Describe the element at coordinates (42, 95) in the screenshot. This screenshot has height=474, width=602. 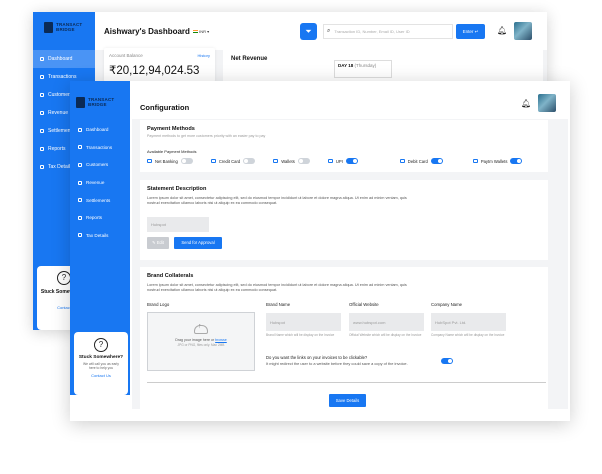
I see `customers-icon` at that location.